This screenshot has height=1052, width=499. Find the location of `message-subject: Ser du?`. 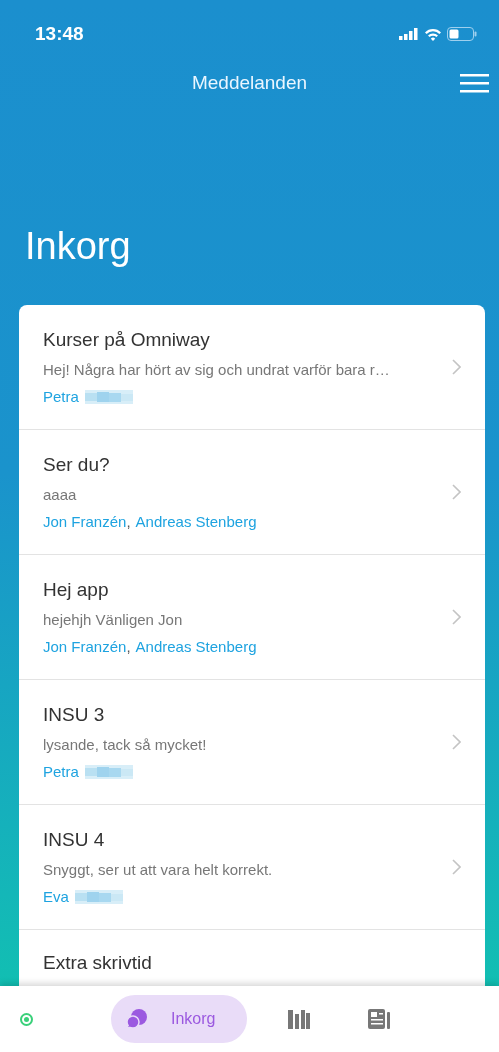

message-subject: Ser du? is located at coordinates (77, 465).